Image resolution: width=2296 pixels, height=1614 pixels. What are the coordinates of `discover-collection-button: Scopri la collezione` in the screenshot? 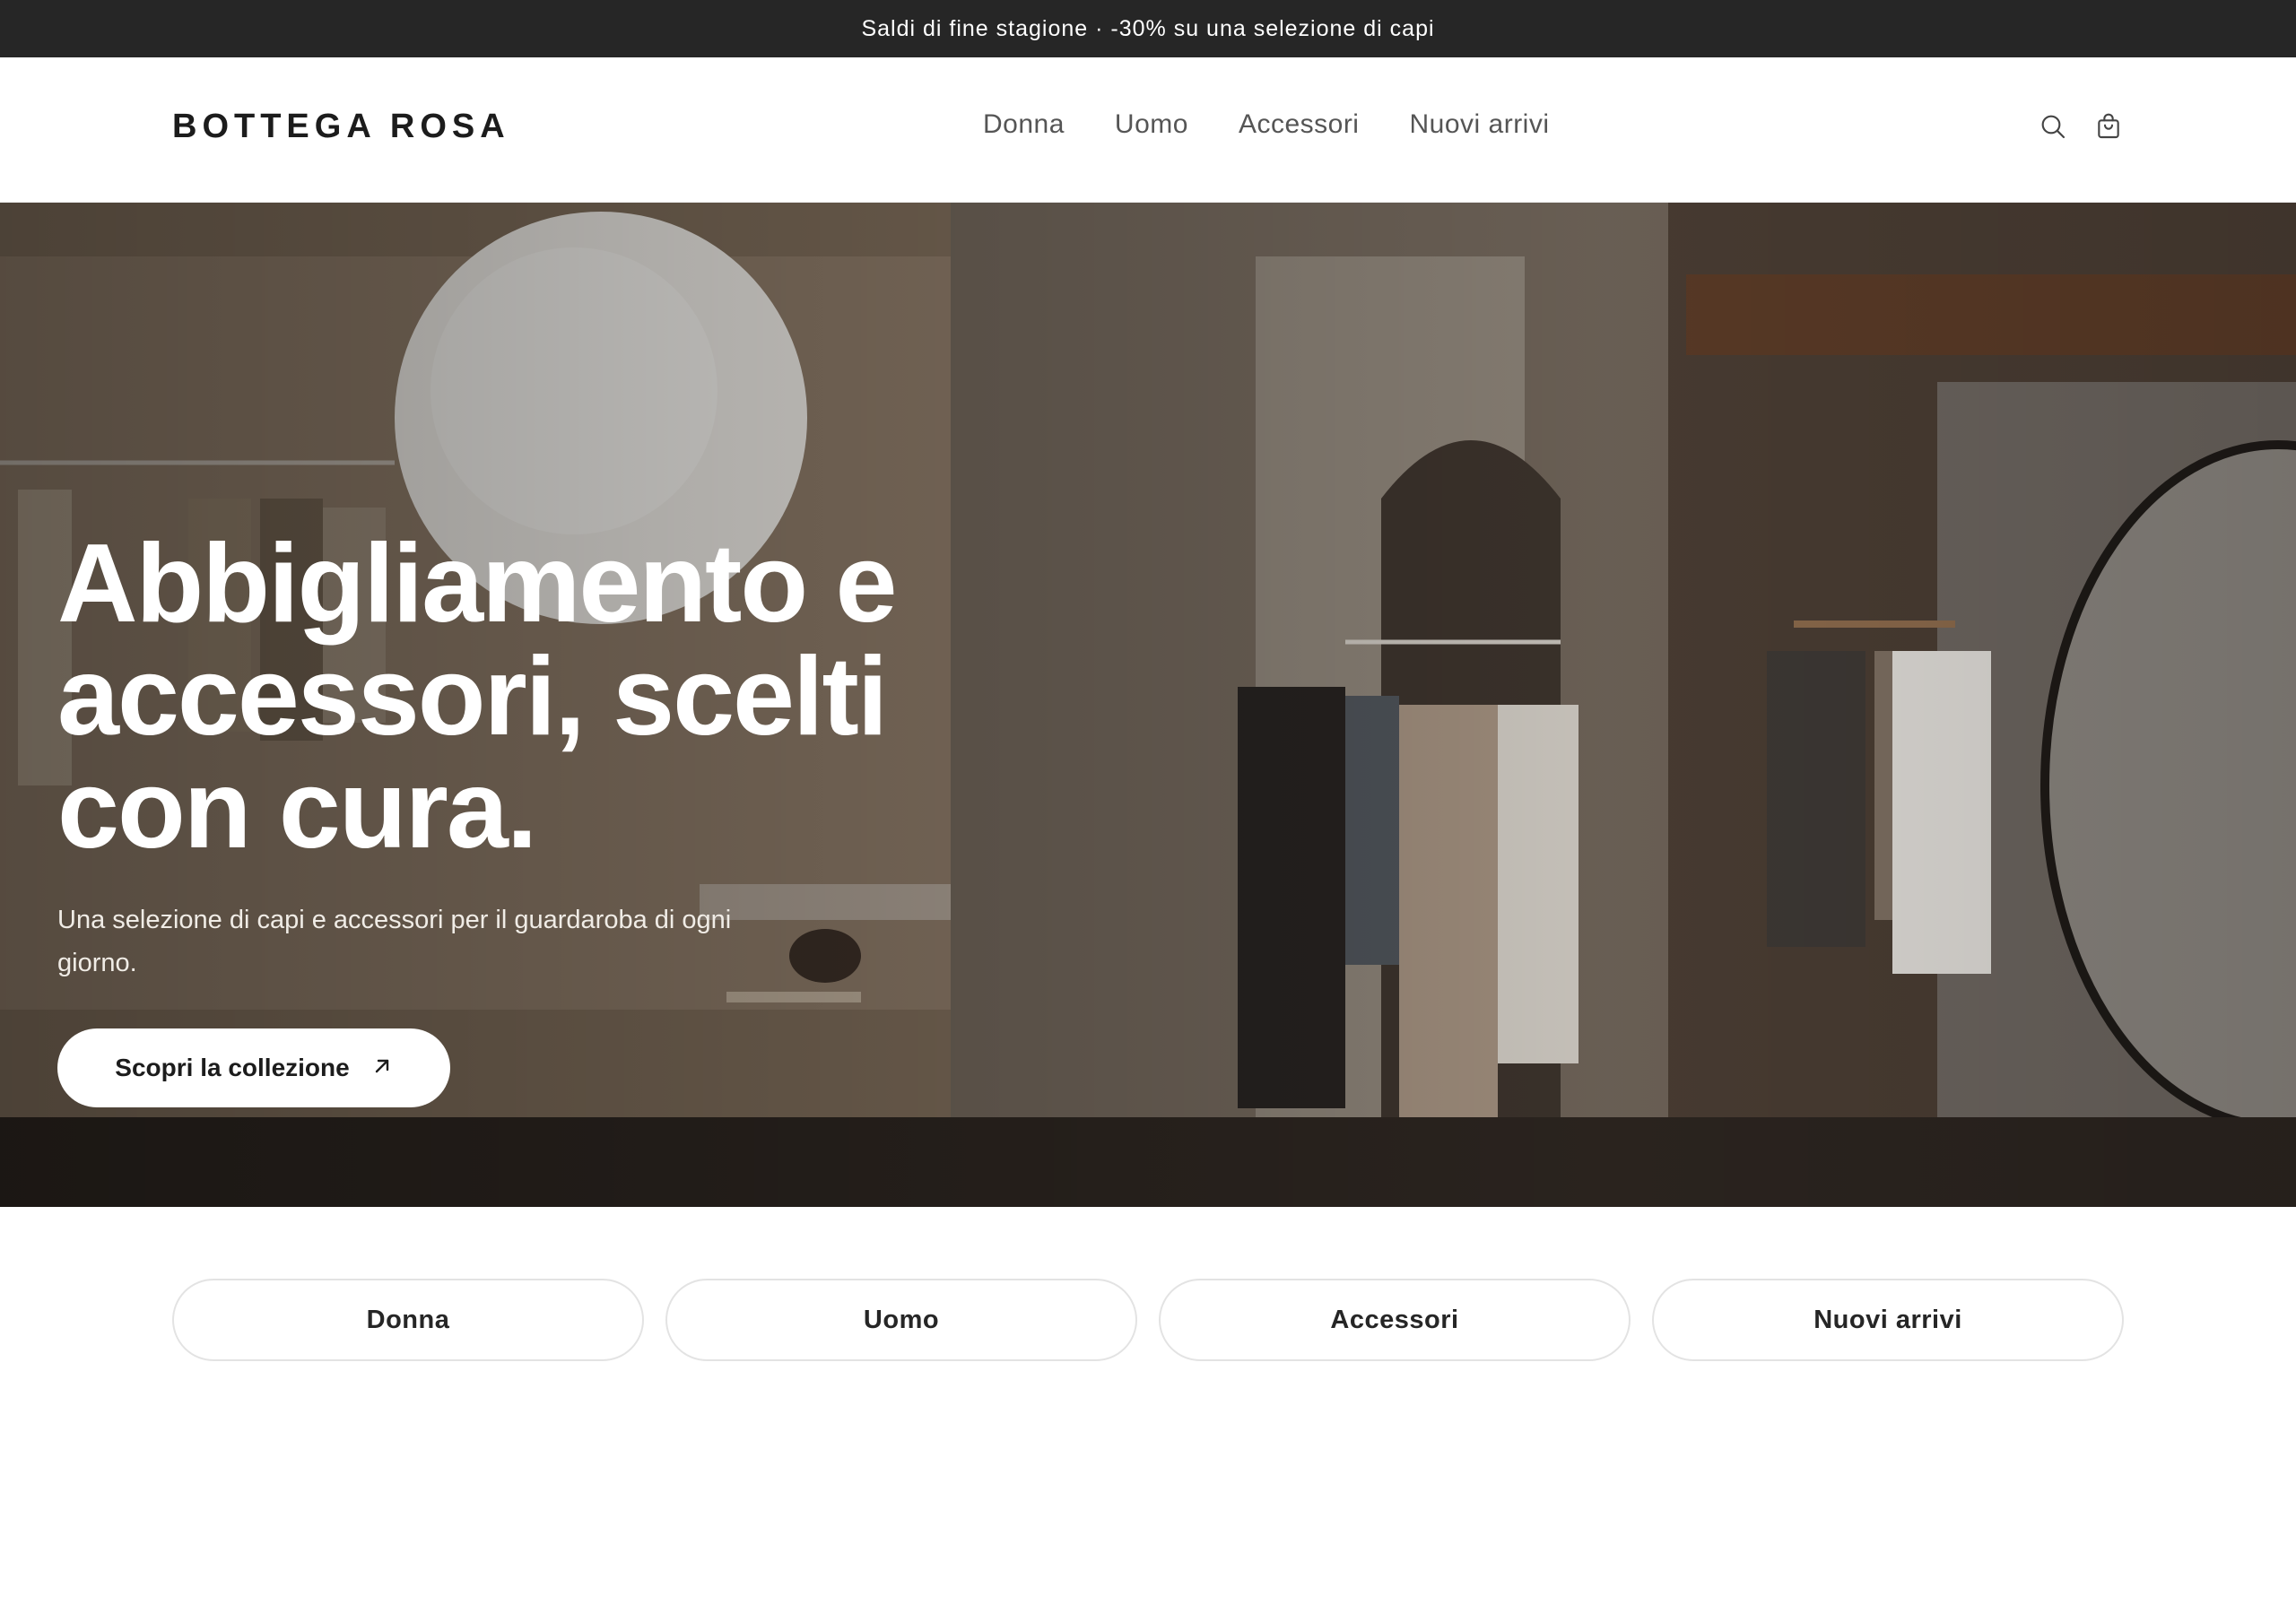 It's located at (253, 1067).